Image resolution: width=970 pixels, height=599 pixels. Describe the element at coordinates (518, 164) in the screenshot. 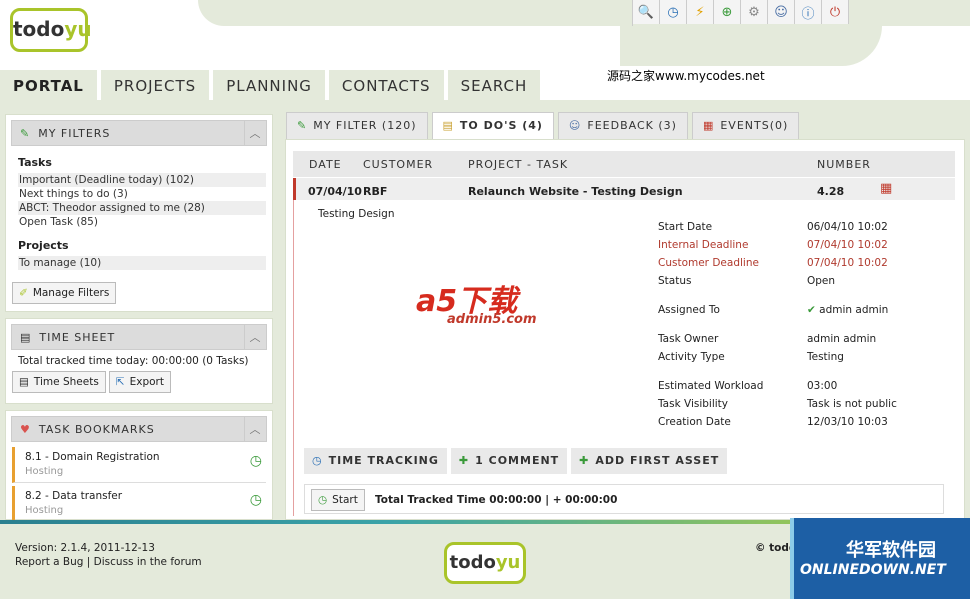

I see `col-project-task: PROJECT - TASK` at that location.